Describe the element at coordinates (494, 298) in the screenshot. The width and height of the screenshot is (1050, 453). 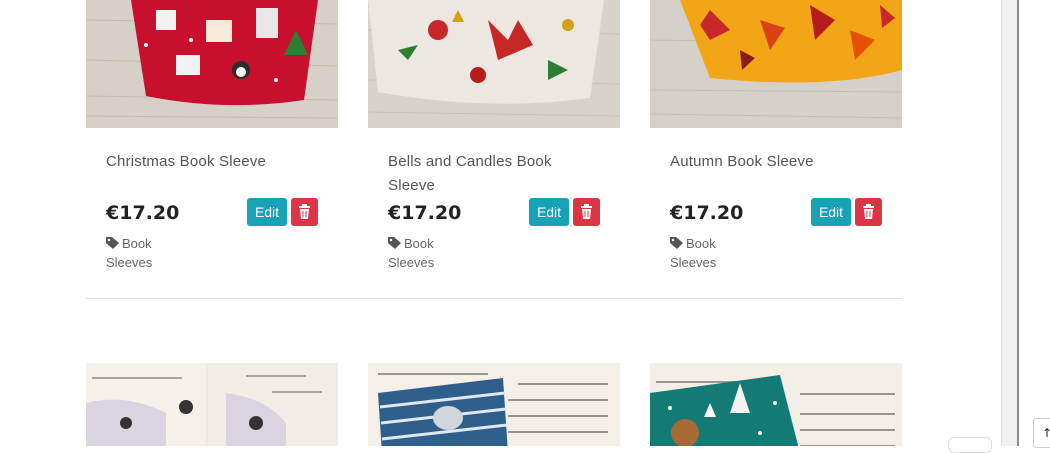
I see `row-divider` at that location.